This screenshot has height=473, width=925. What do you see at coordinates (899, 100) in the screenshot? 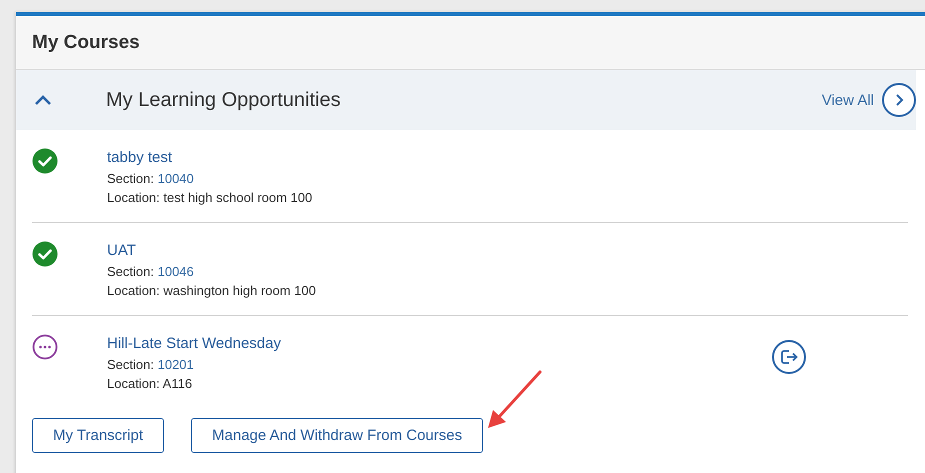
I see `chevron-right-icon` at bounding box center [899, 100].